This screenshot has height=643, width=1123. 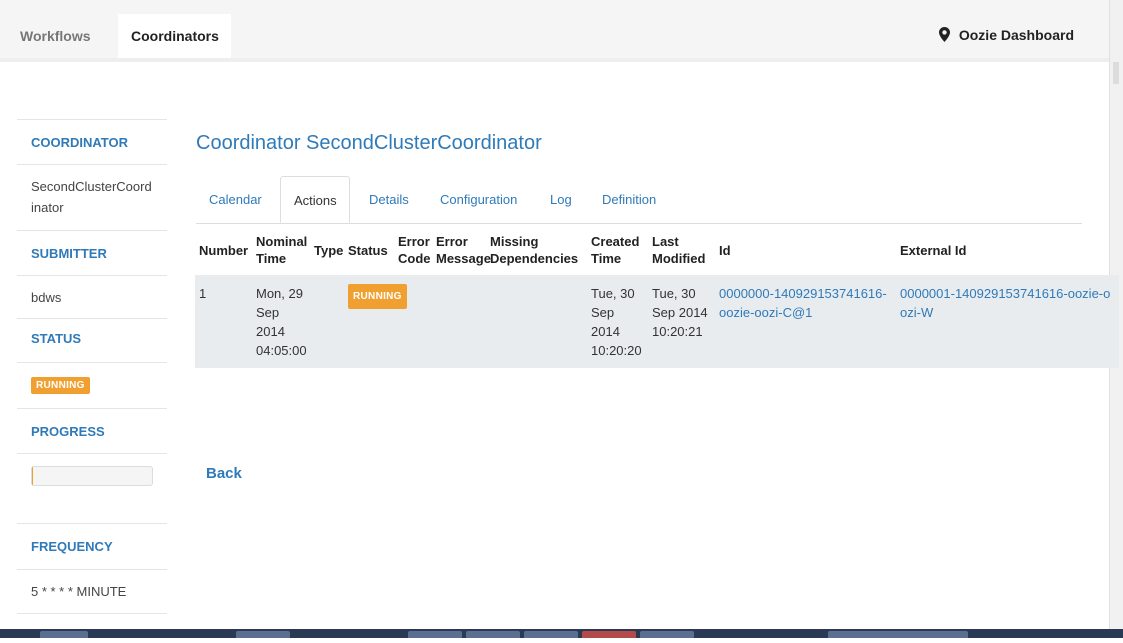 I want to click on col-header-id: Id, so click(x=805, y=252).